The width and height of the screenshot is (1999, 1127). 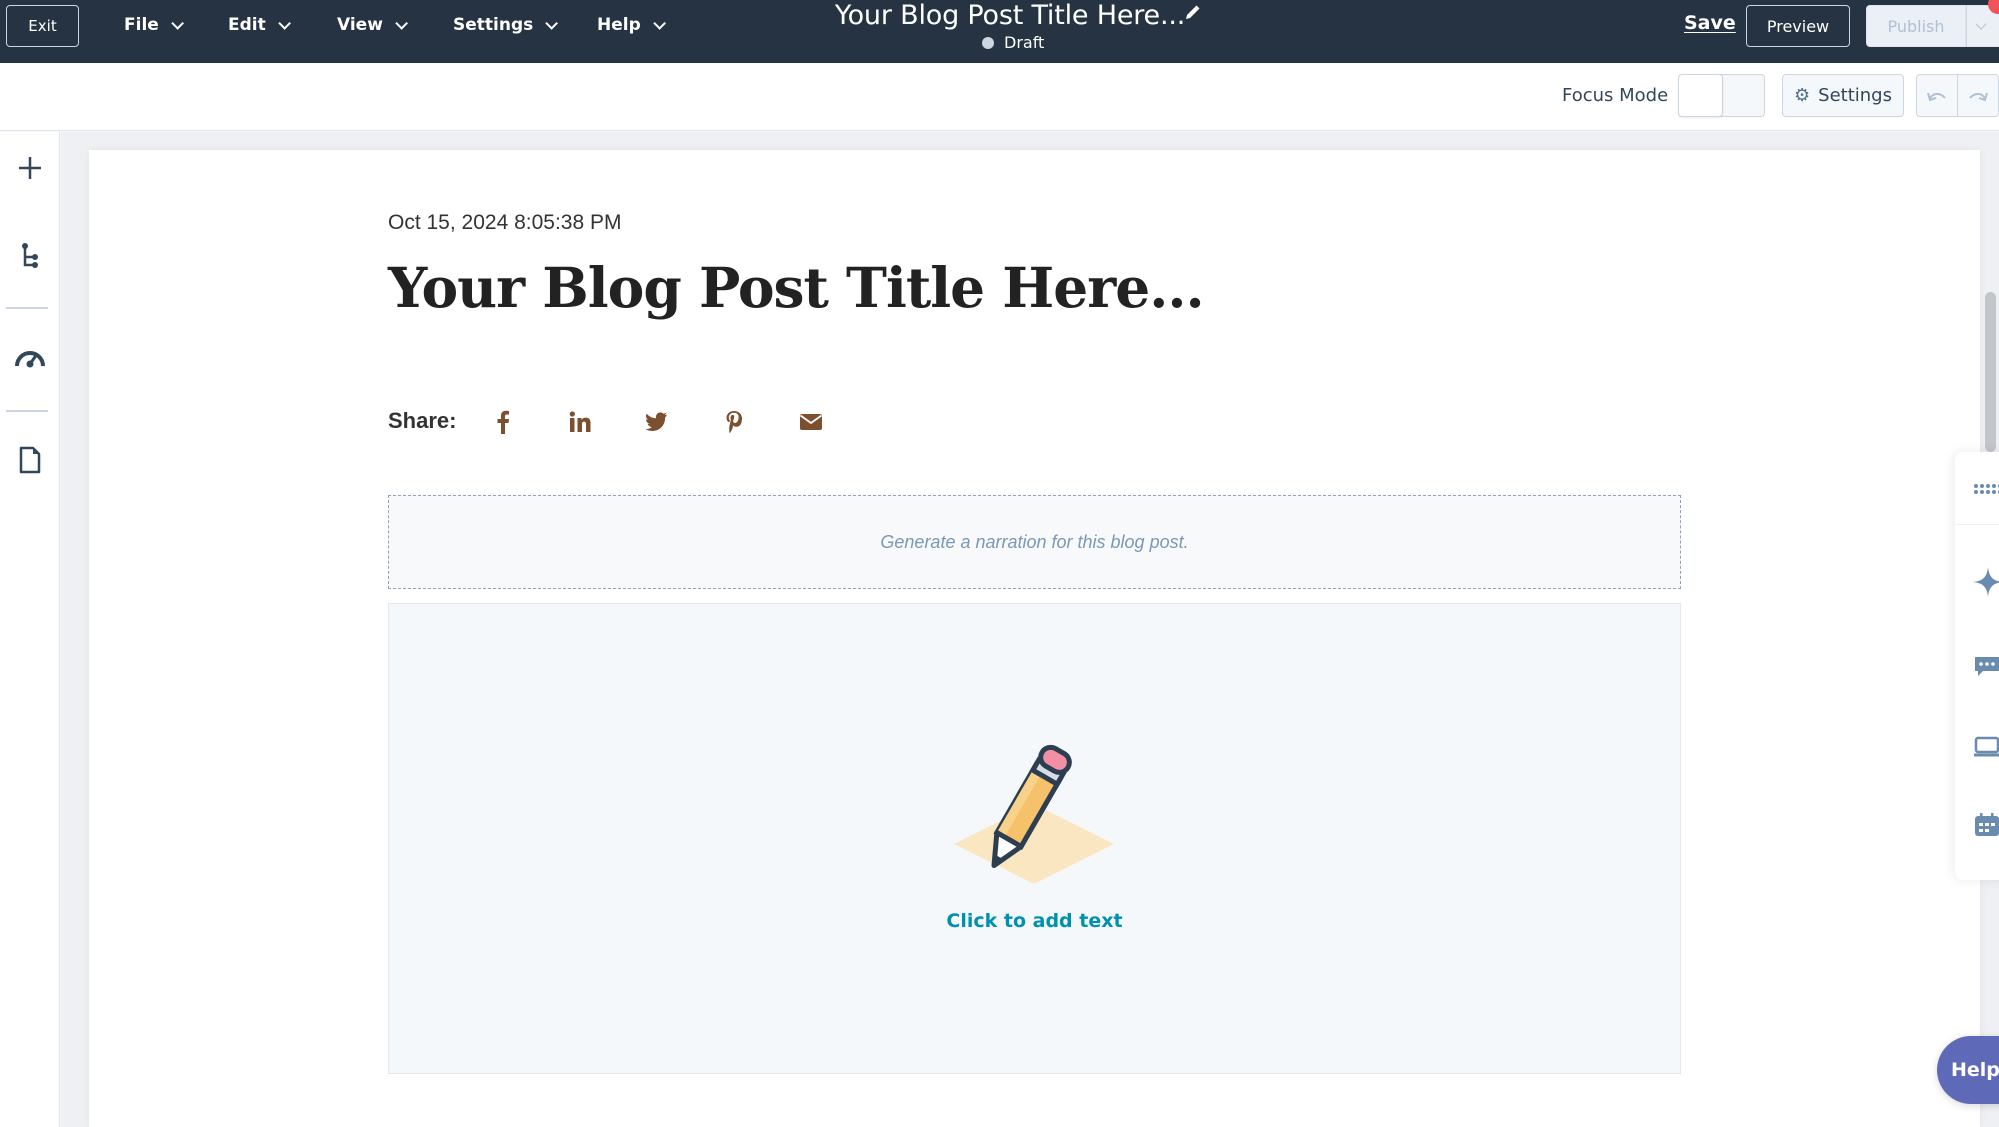 I want to click on narration-text: Generate a narration for this blog post., so click(x=1034, y=541).